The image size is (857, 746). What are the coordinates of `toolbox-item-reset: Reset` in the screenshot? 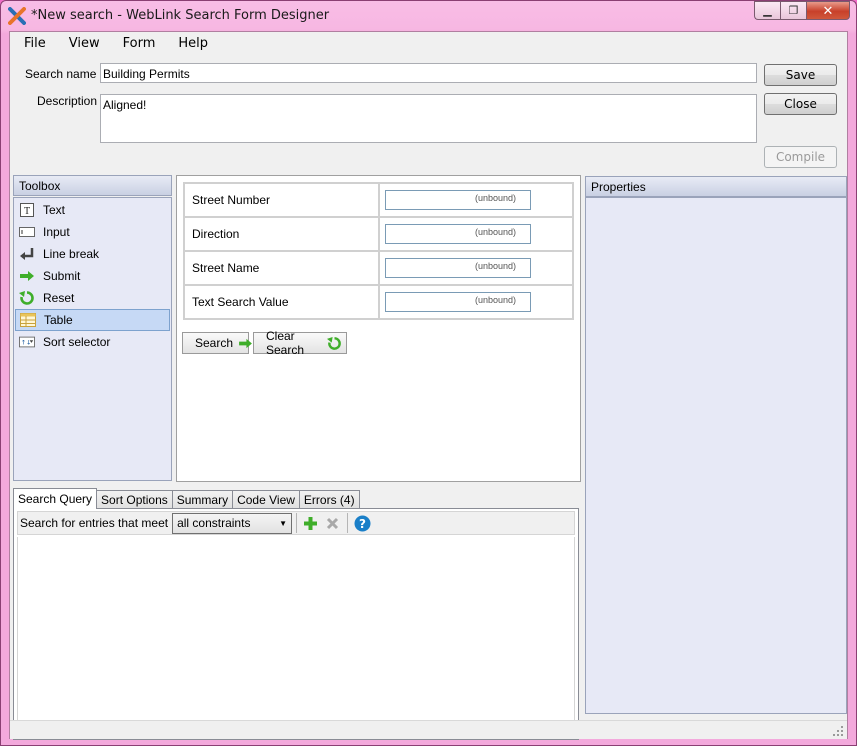 It's located at (92, 298).